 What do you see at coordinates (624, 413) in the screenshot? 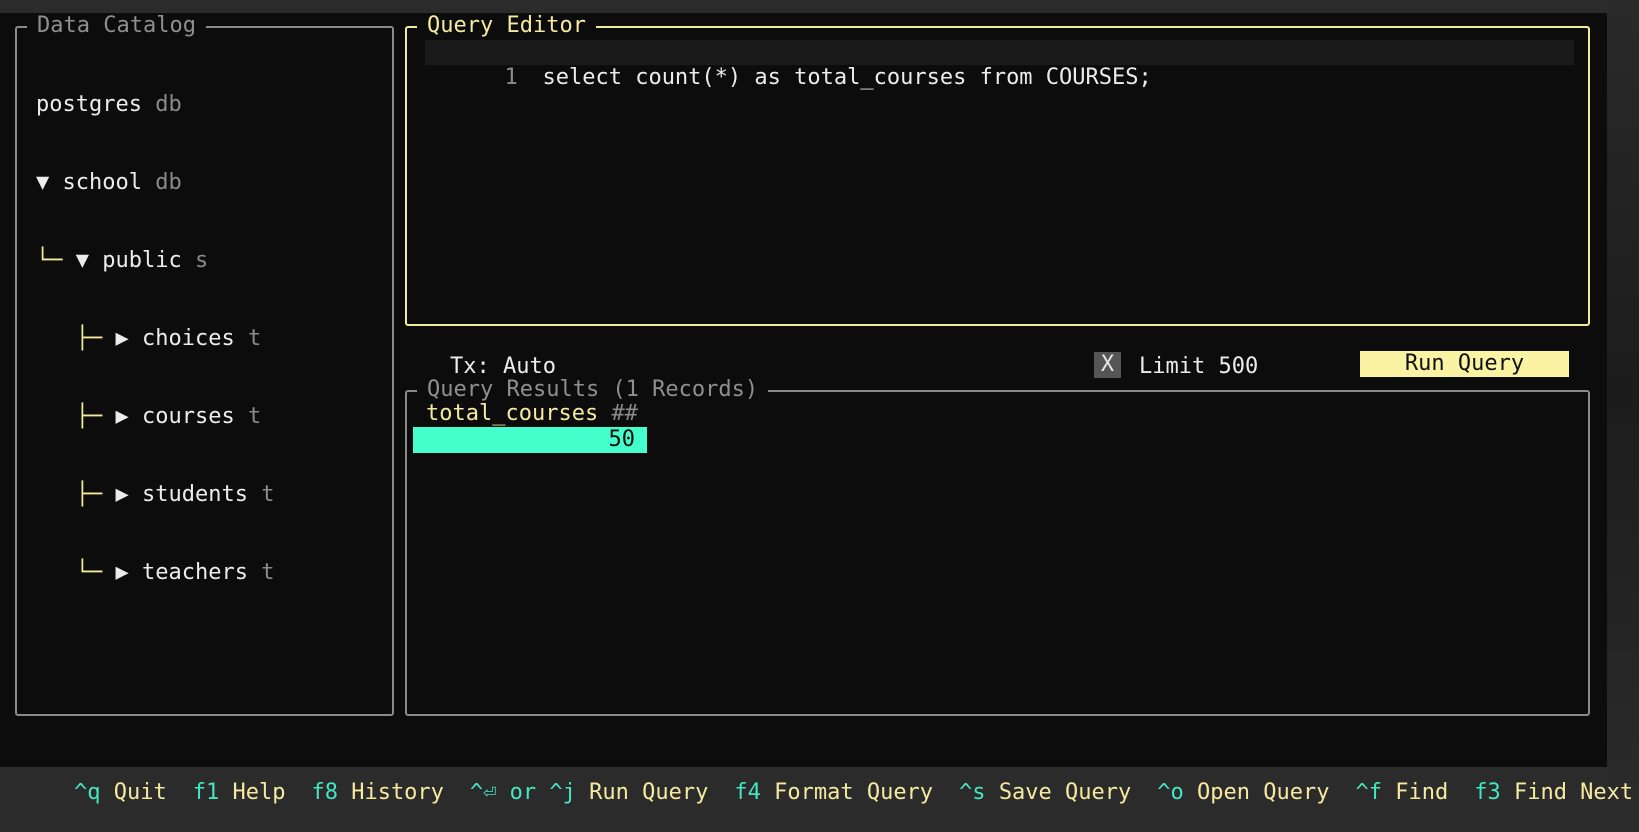
I see `column-type: ##` at bounding box center [624, 413].